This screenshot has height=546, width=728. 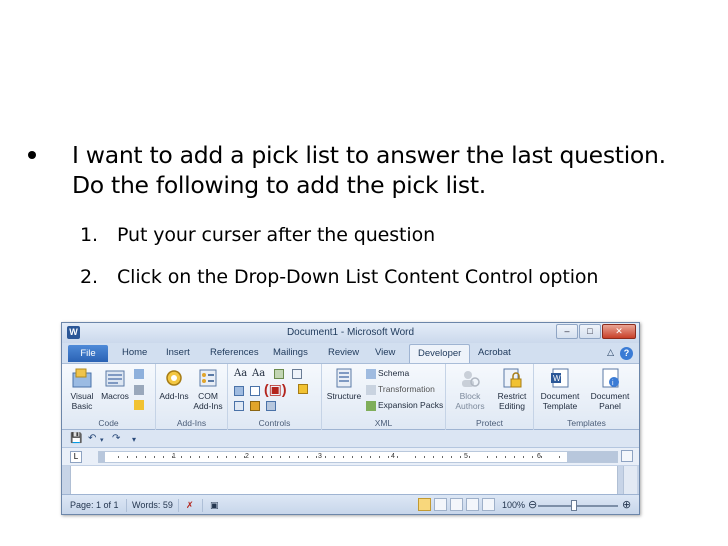 What do you see at coordinates (371, 389) in the screenshot?
I see `transformation-icon` at bounding box center [371, 389].